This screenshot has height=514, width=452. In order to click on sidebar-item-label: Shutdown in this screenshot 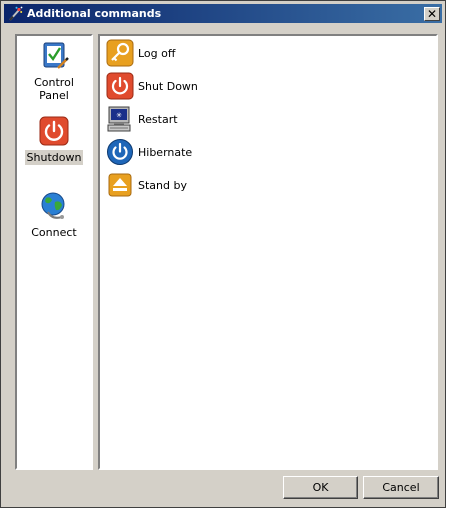, I will do `click(54, 157)`.